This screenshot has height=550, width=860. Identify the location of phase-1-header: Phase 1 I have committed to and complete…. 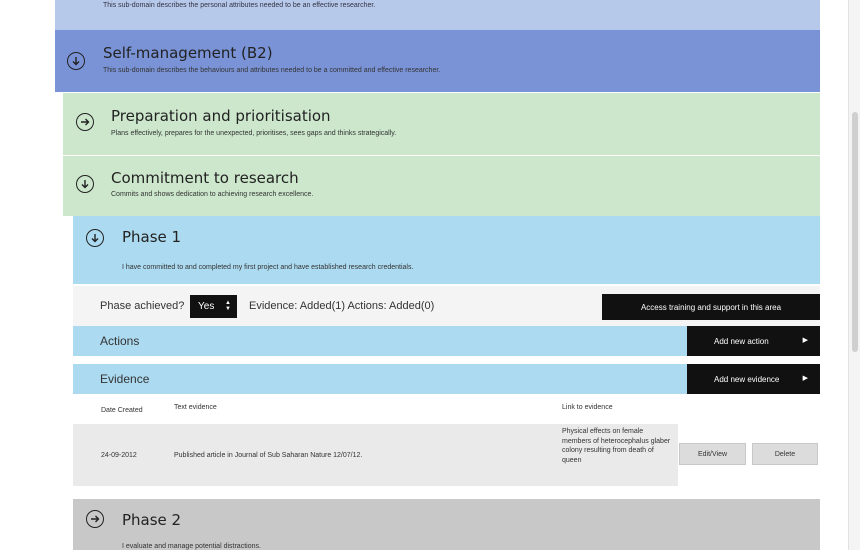
(446, 250).